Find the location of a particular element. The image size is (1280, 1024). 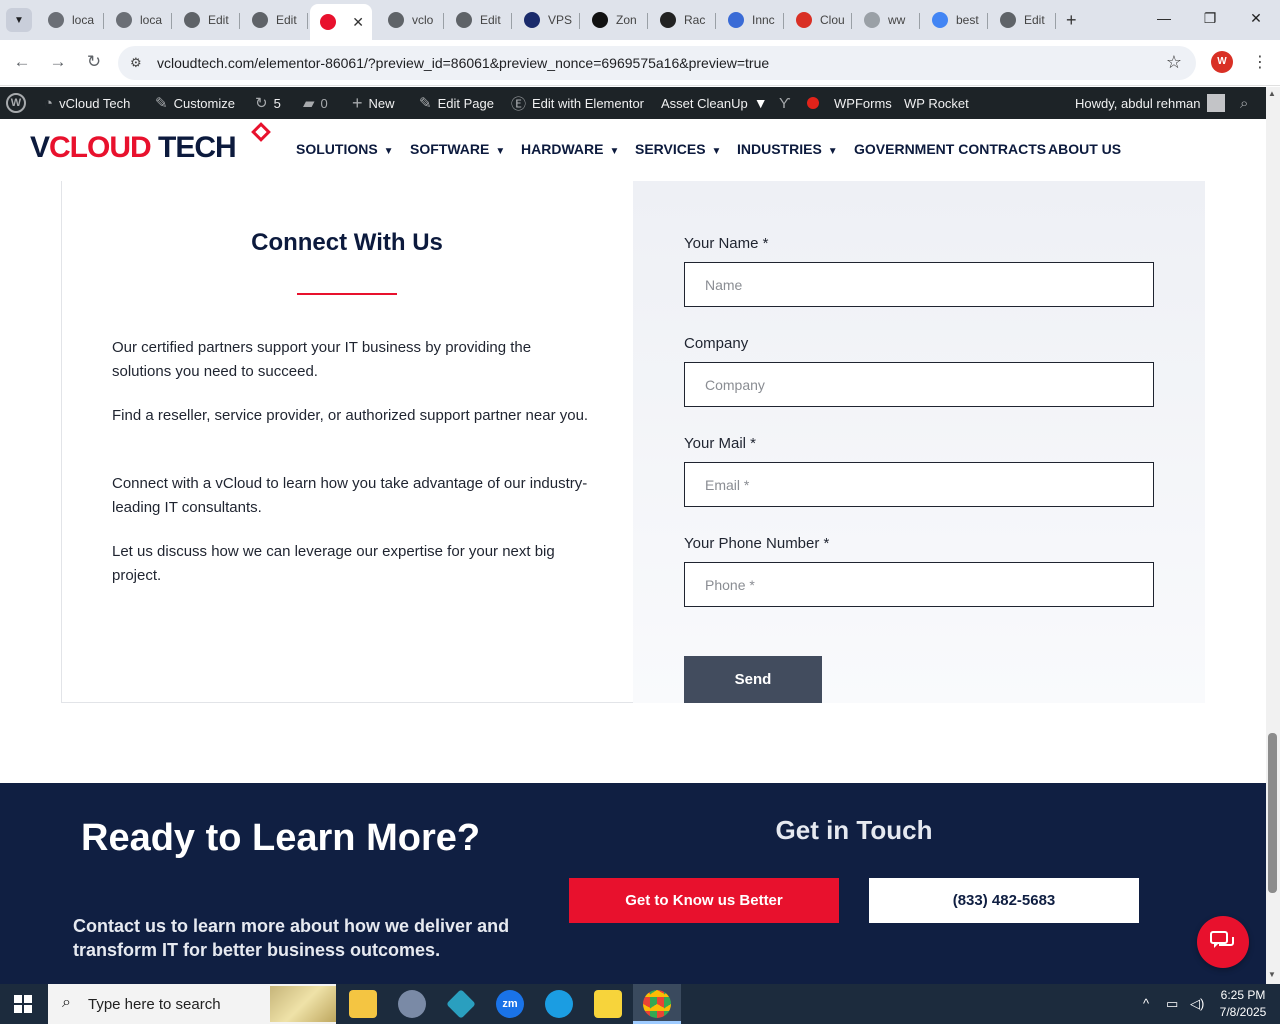

nav-about-us: ABOUT US is located at coordinates (1084, 149).